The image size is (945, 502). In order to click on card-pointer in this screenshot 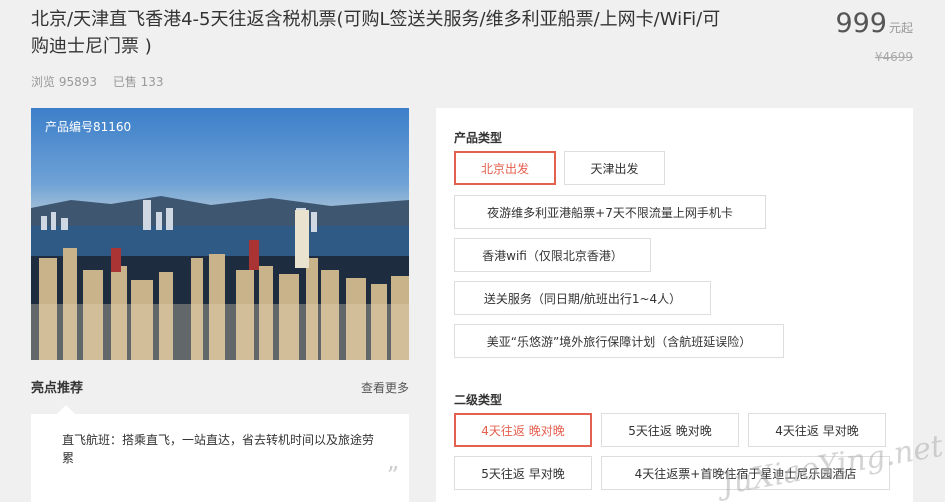, I will do `click(66, 409)`.